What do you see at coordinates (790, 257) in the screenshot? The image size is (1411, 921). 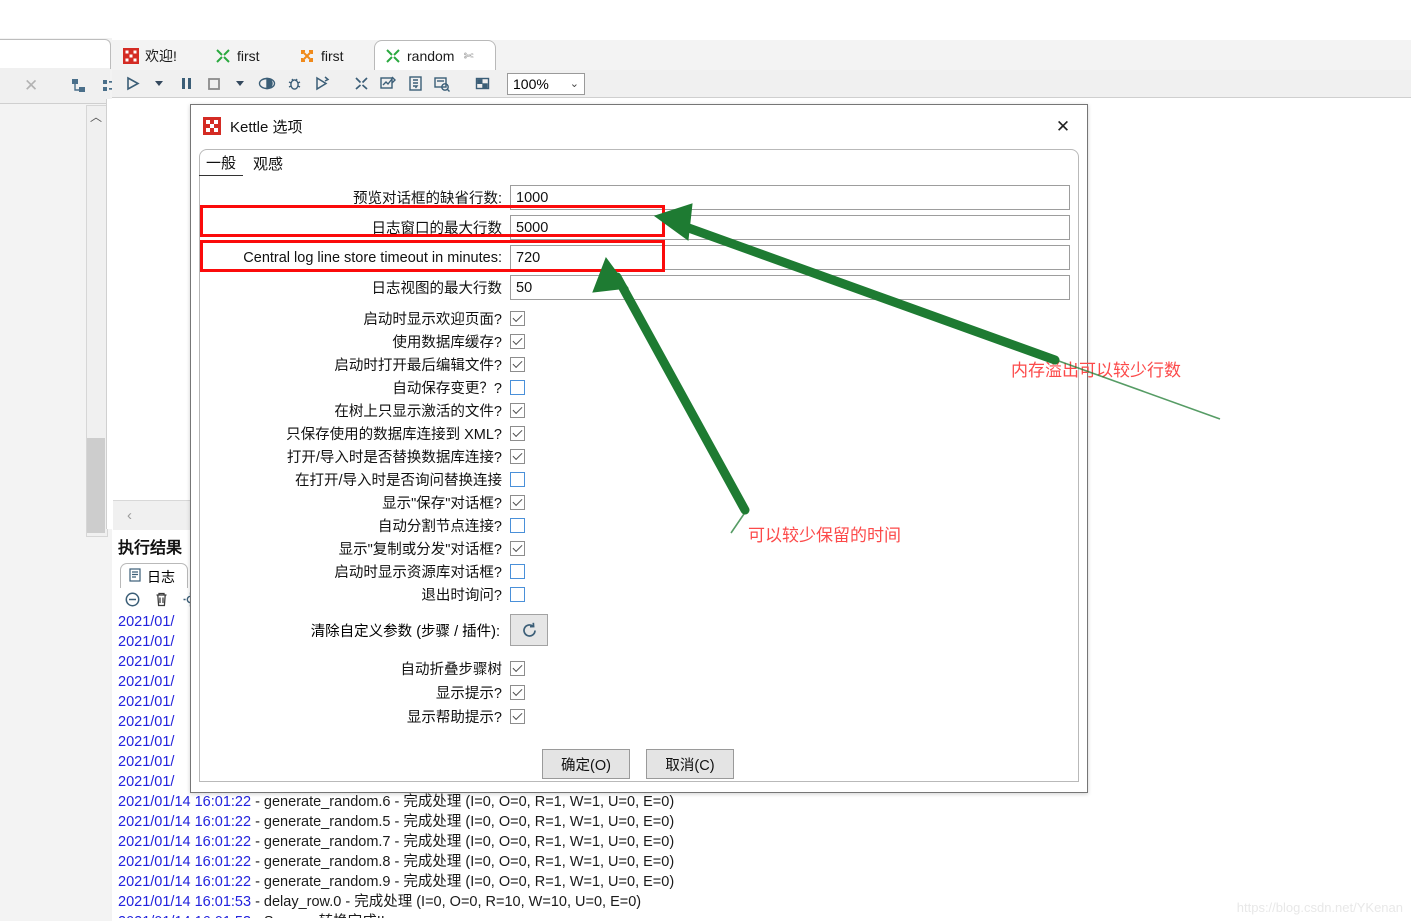 I see `central-log-timeout-input: 720` at bounding box center [790, 257].